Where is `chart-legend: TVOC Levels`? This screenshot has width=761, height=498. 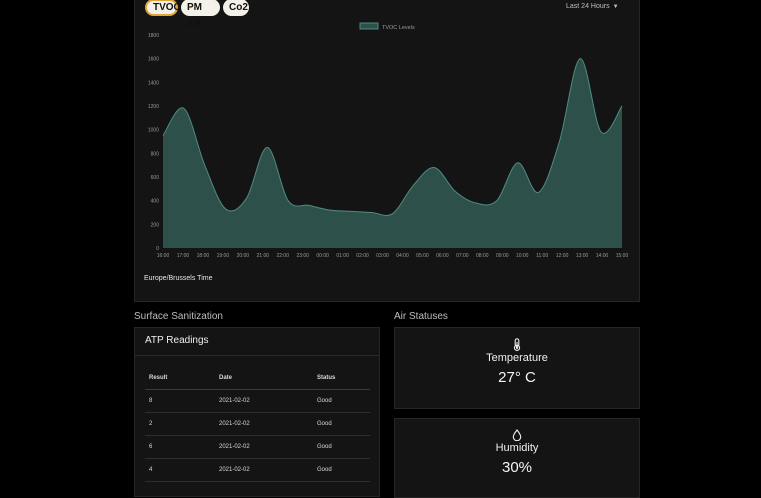 chart-legend: TVOC Levels is located at coordinates (387, 26).